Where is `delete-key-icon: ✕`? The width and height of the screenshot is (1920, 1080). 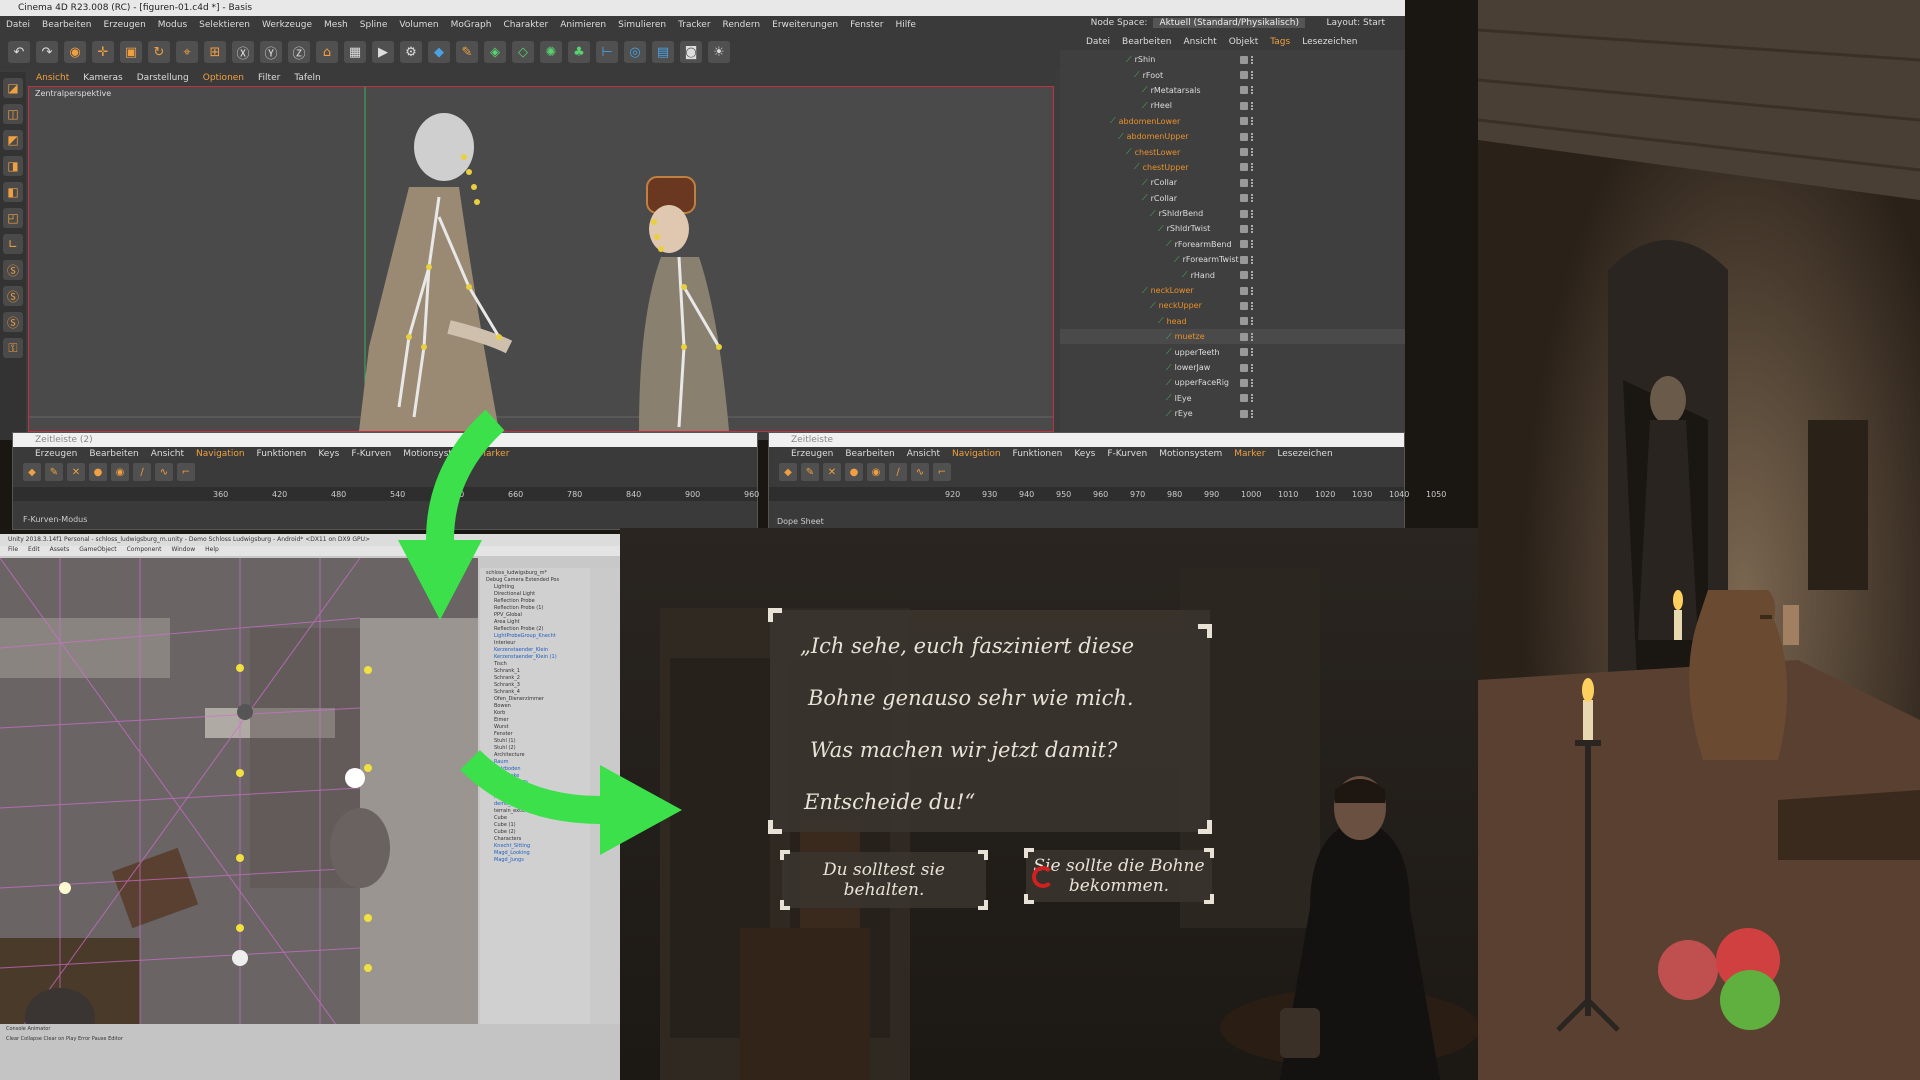 delete-key-icon: ✕ is located at coordinates (832, 472).